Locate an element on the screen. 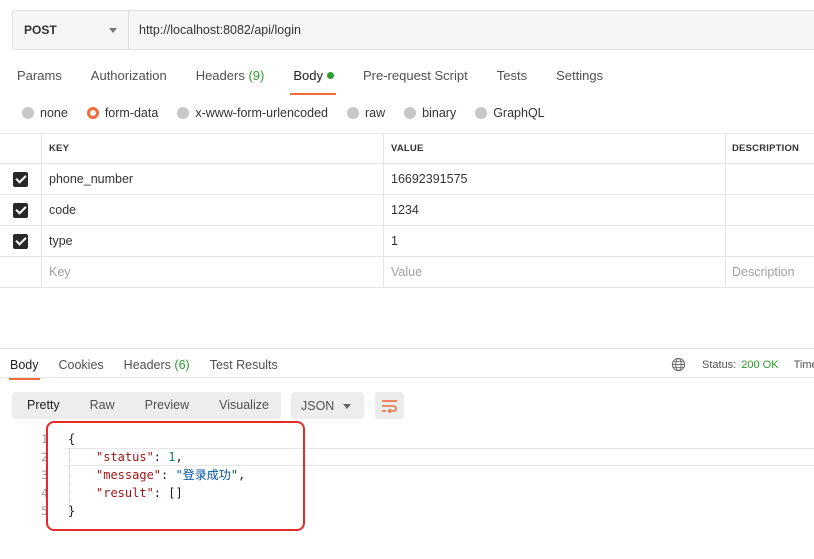 Image resolution: width=814 pixels, height=559 pixels. table-header-row: KEY VALUE DESCRIPTION is located at coordinates (407, 148).